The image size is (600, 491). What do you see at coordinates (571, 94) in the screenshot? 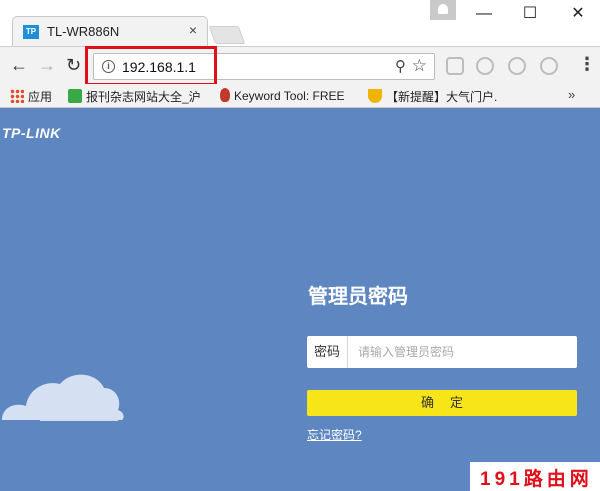
I see `bookmarks-overflow-icon: »` at bounding box center [571, 94].